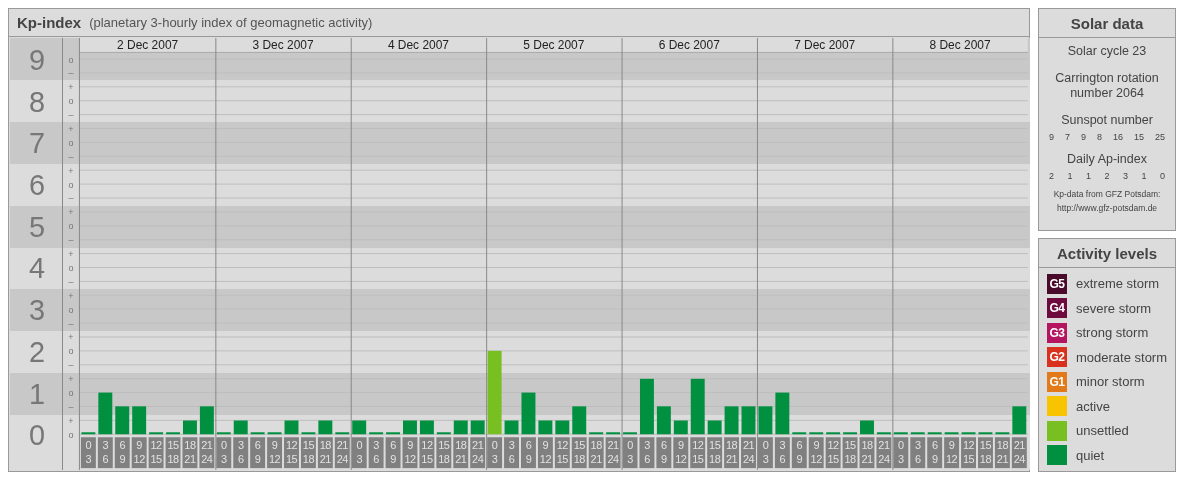  What do you see at coordinates (681, 452) in the screenshot?
I see `time-slot-label: 9 12` at bounding box center [681, 452].